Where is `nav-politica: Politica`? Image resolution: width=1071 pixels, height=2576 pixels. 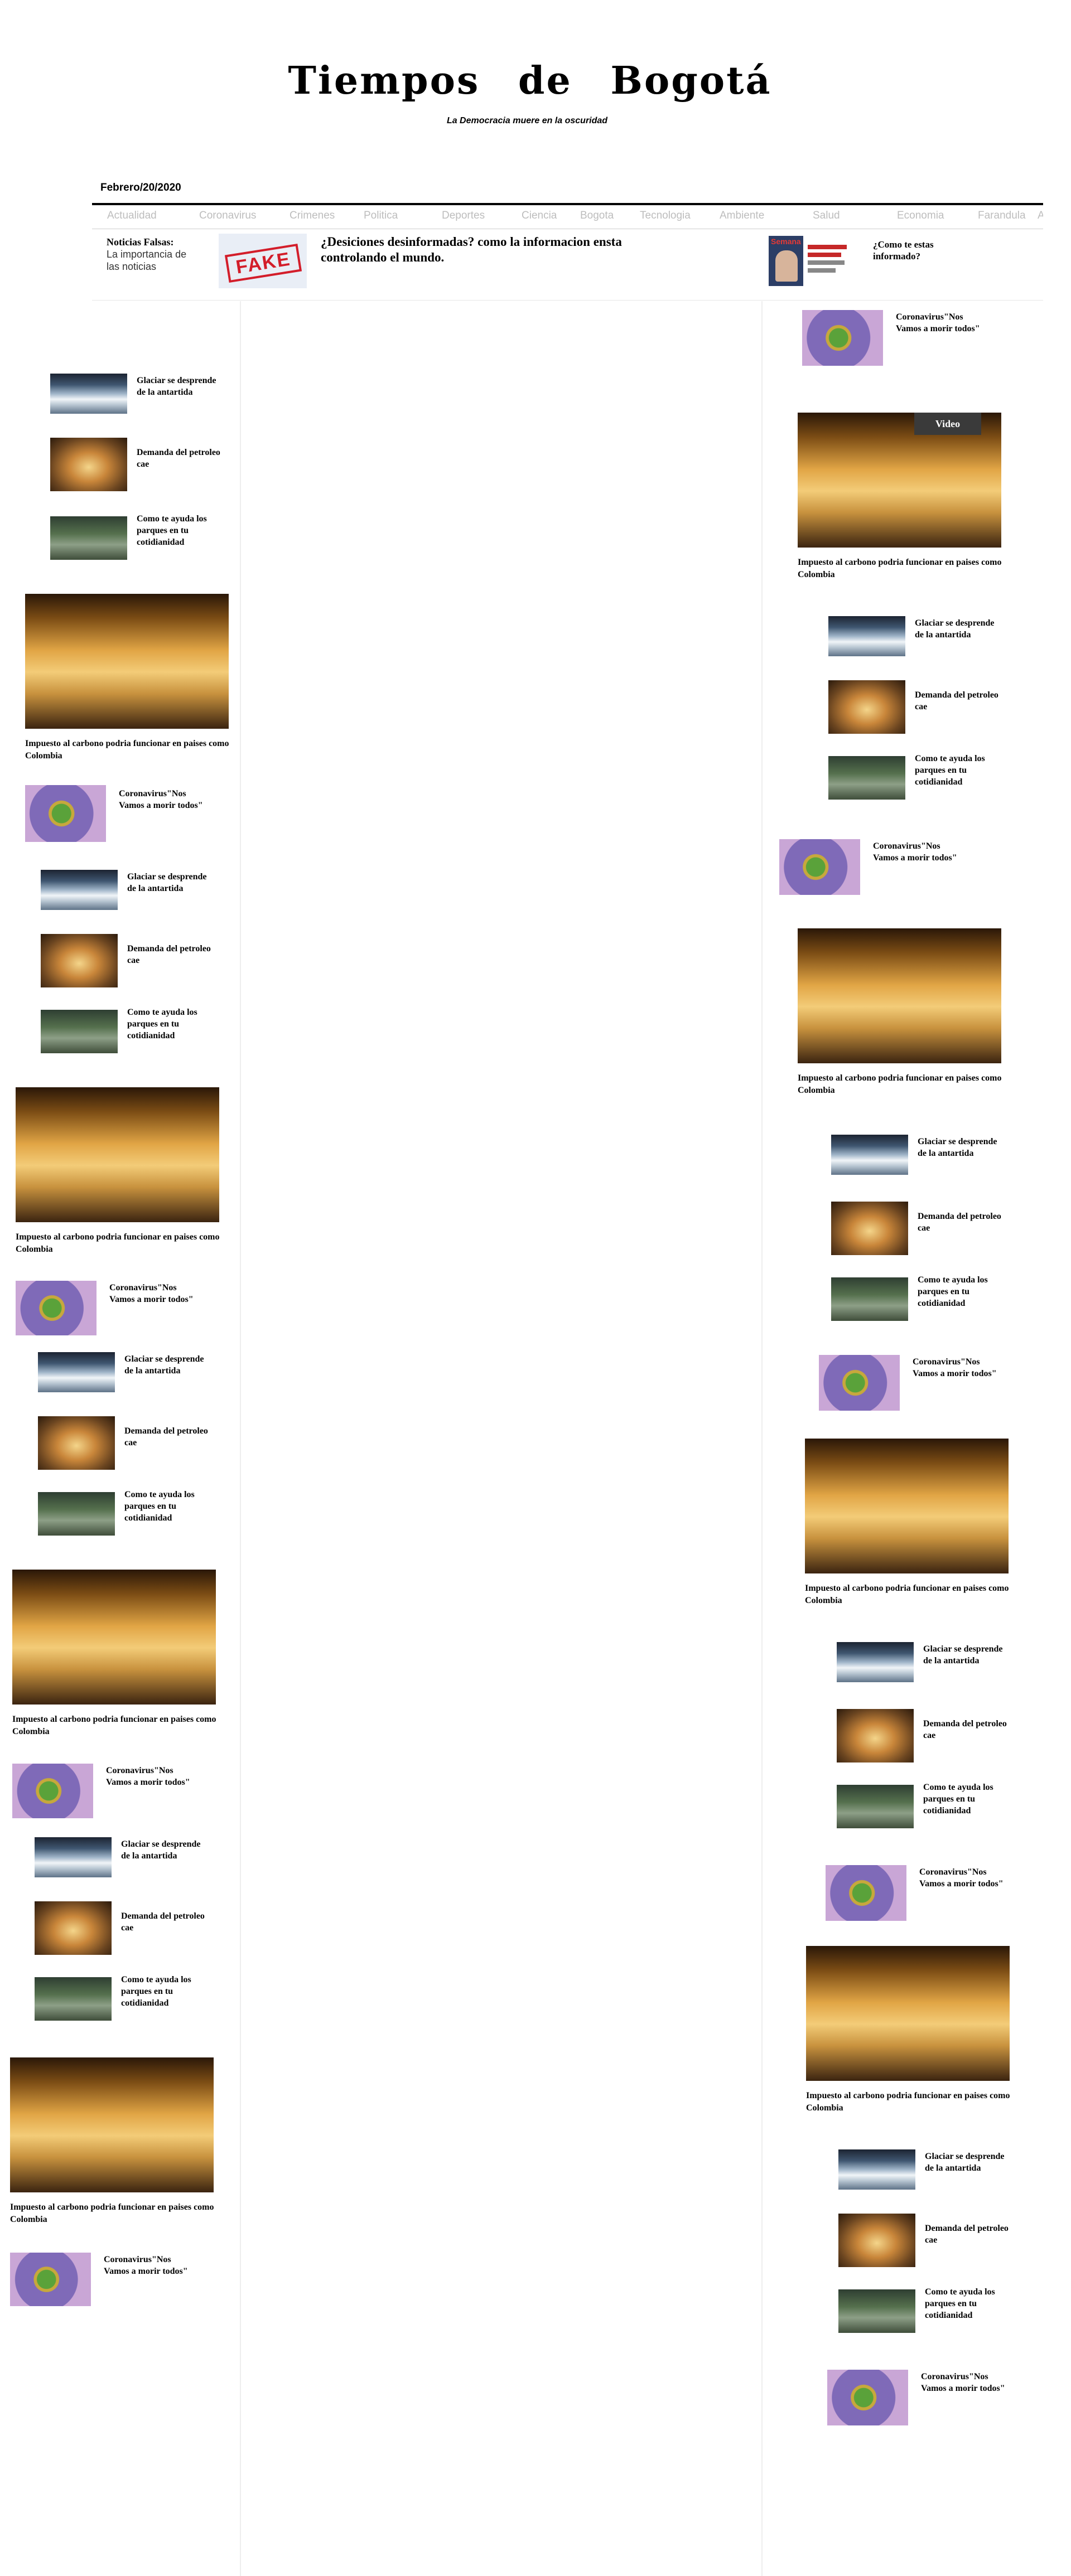 nav-politica: Politica is located at coordinates (381, 216).